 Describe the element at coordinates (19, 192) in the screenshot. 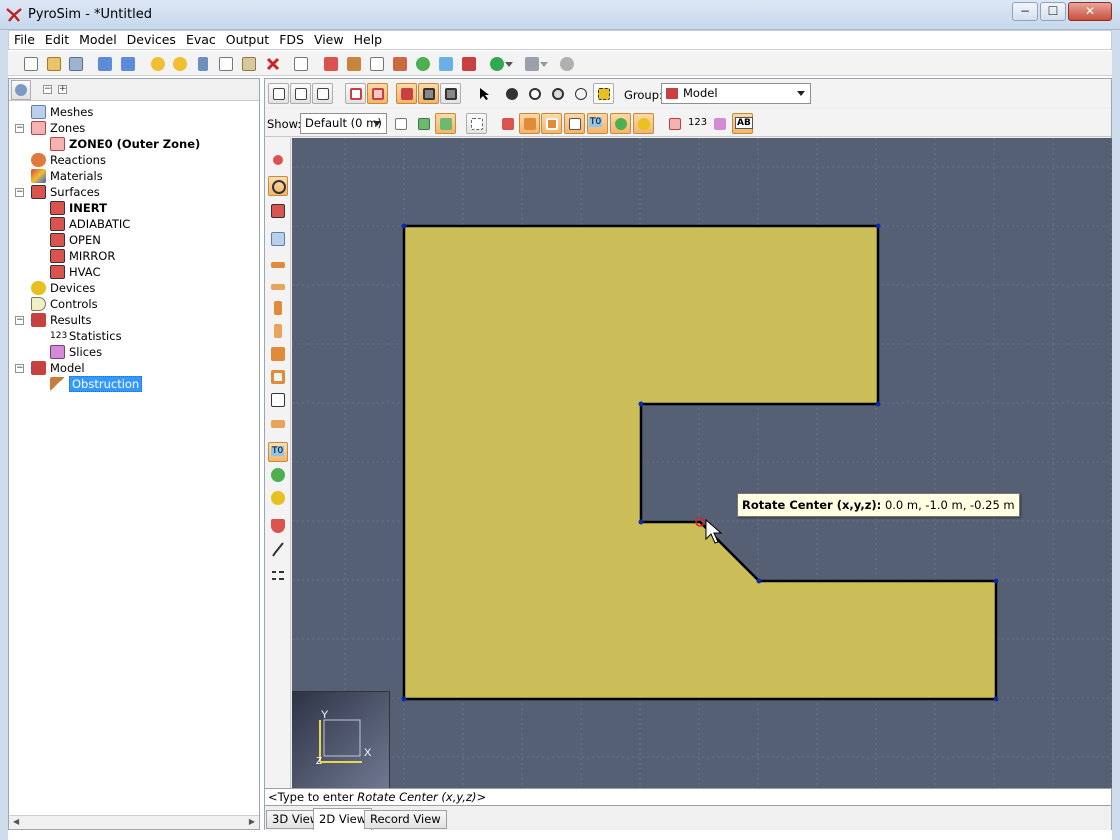

I see `surfaces-expander: −` at that location.